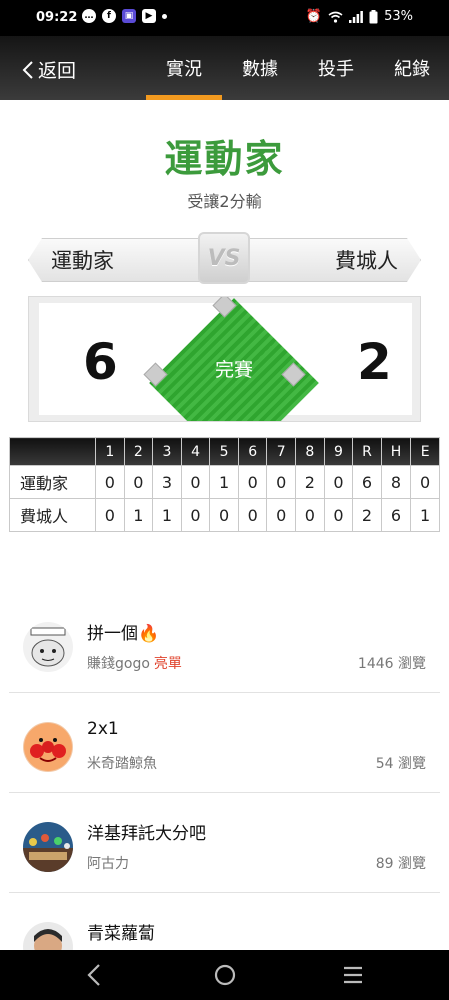 This screenshot has height=1000, width=449. I want to click on score-cell: 3, so click(167, 482).